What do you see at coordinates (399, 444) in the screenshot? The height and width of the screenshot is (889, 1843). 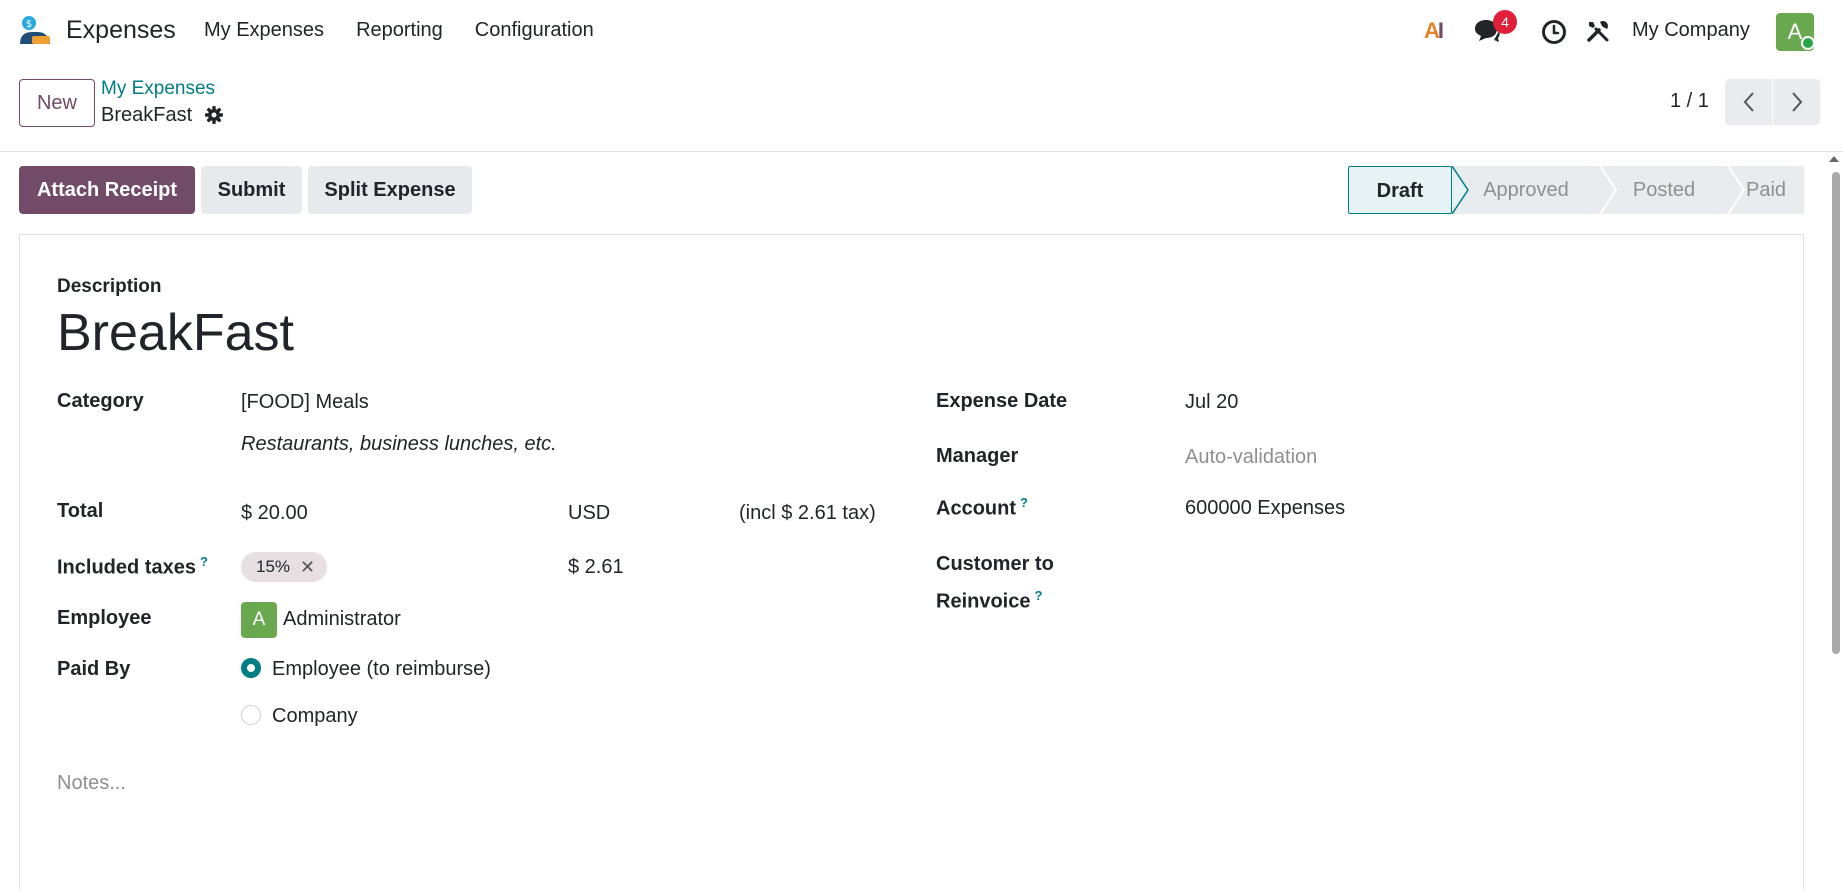 I see `category-description: Restaurants, business lunches, etc.` at bounding box center [399, 444].